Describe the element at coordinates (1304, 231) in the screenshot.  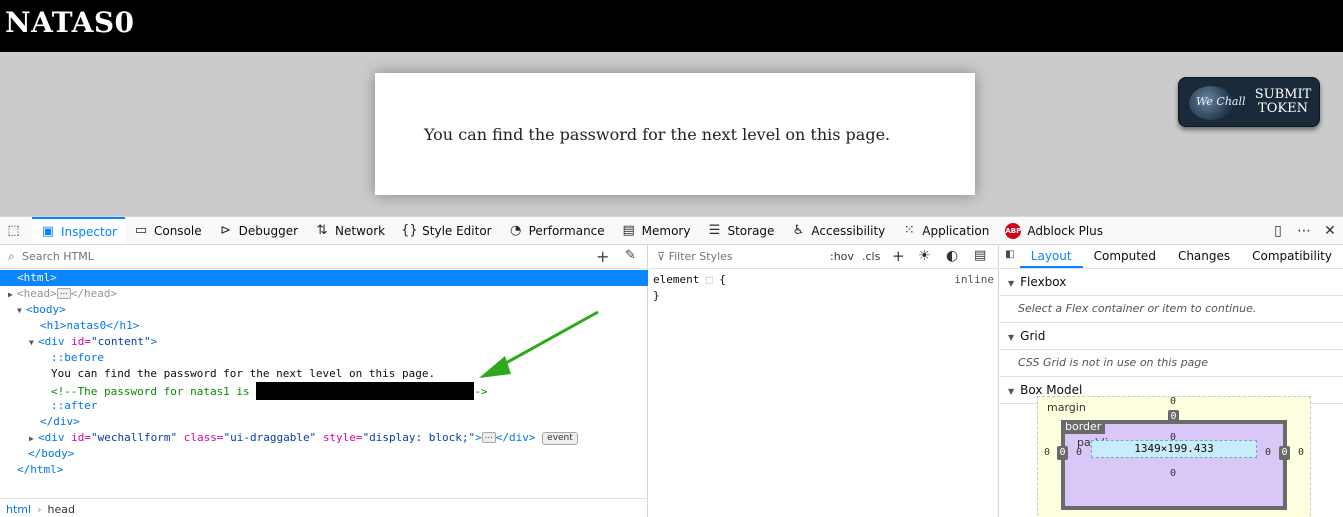
I see `more-options-icon: ⋯` at that location.